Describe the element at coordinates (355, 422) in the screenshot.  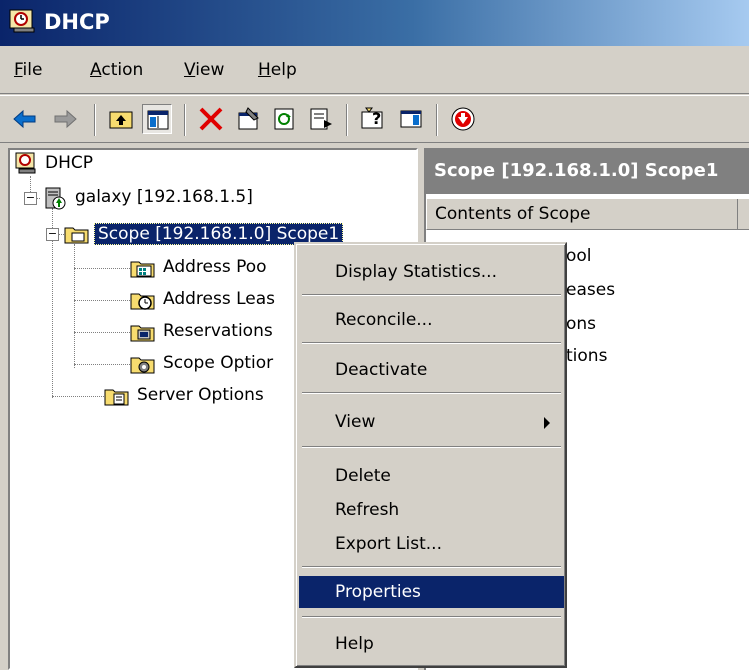
I see `menu-item-label: View` at that location.